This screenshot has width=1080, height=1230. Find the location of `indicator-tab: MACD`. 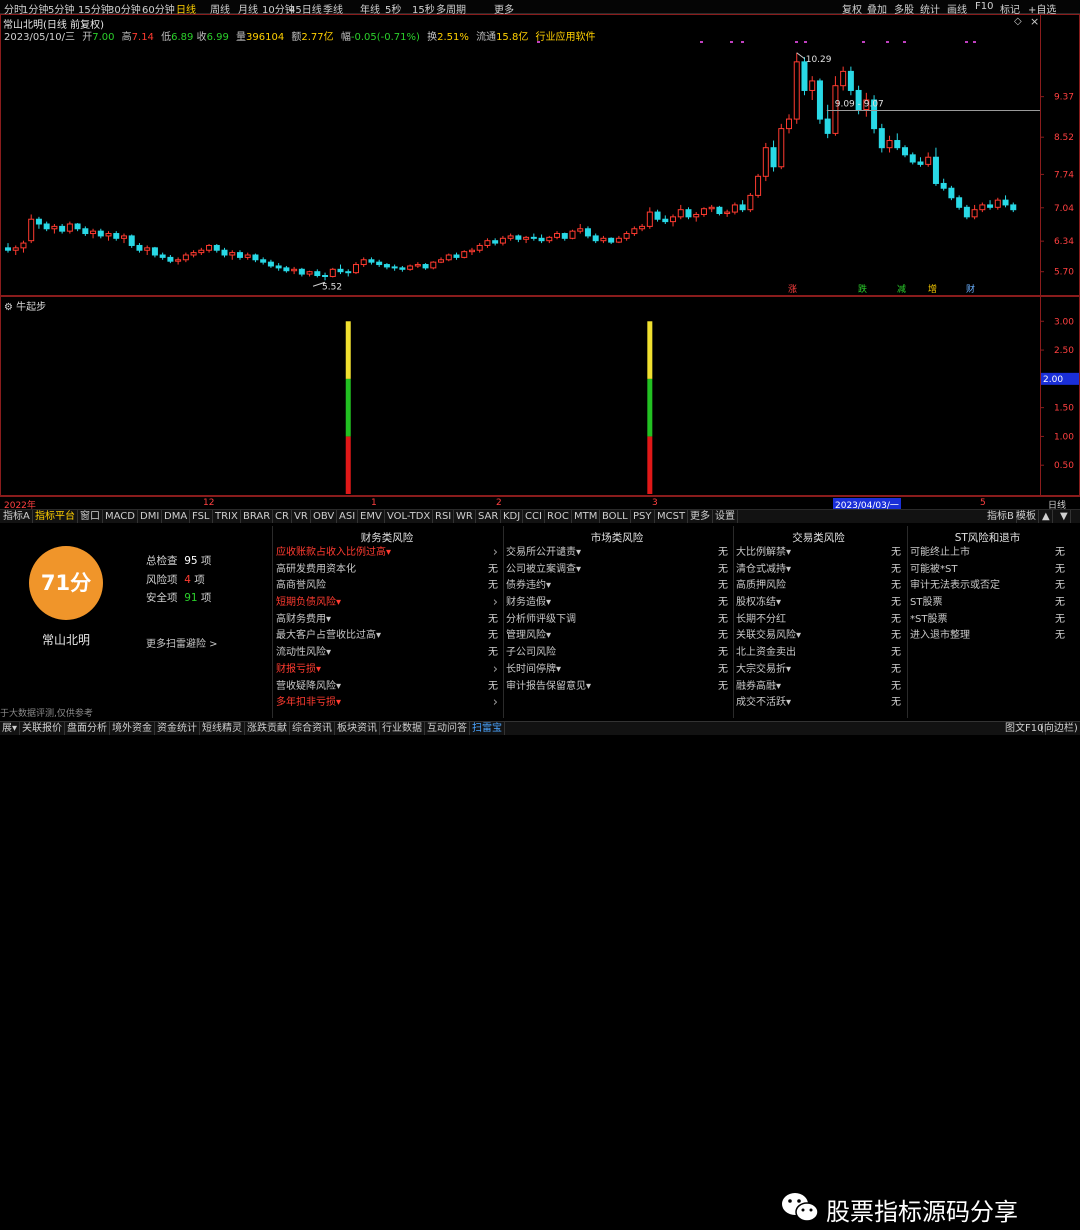

indicator-tab: MACD is located at coordinates (120, 516).